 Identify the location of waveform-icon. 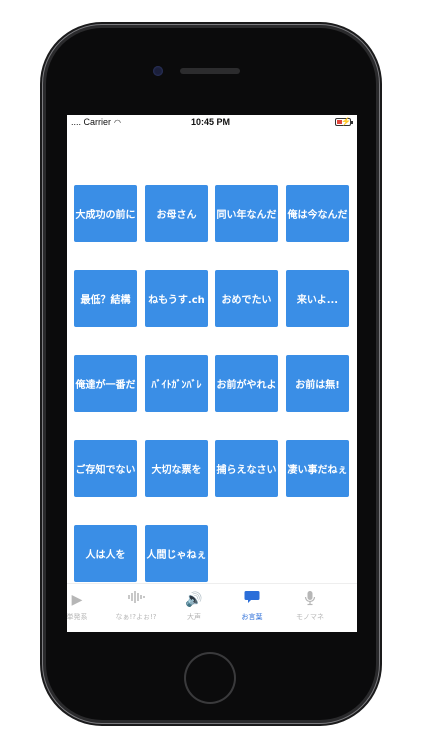
(136, 600).